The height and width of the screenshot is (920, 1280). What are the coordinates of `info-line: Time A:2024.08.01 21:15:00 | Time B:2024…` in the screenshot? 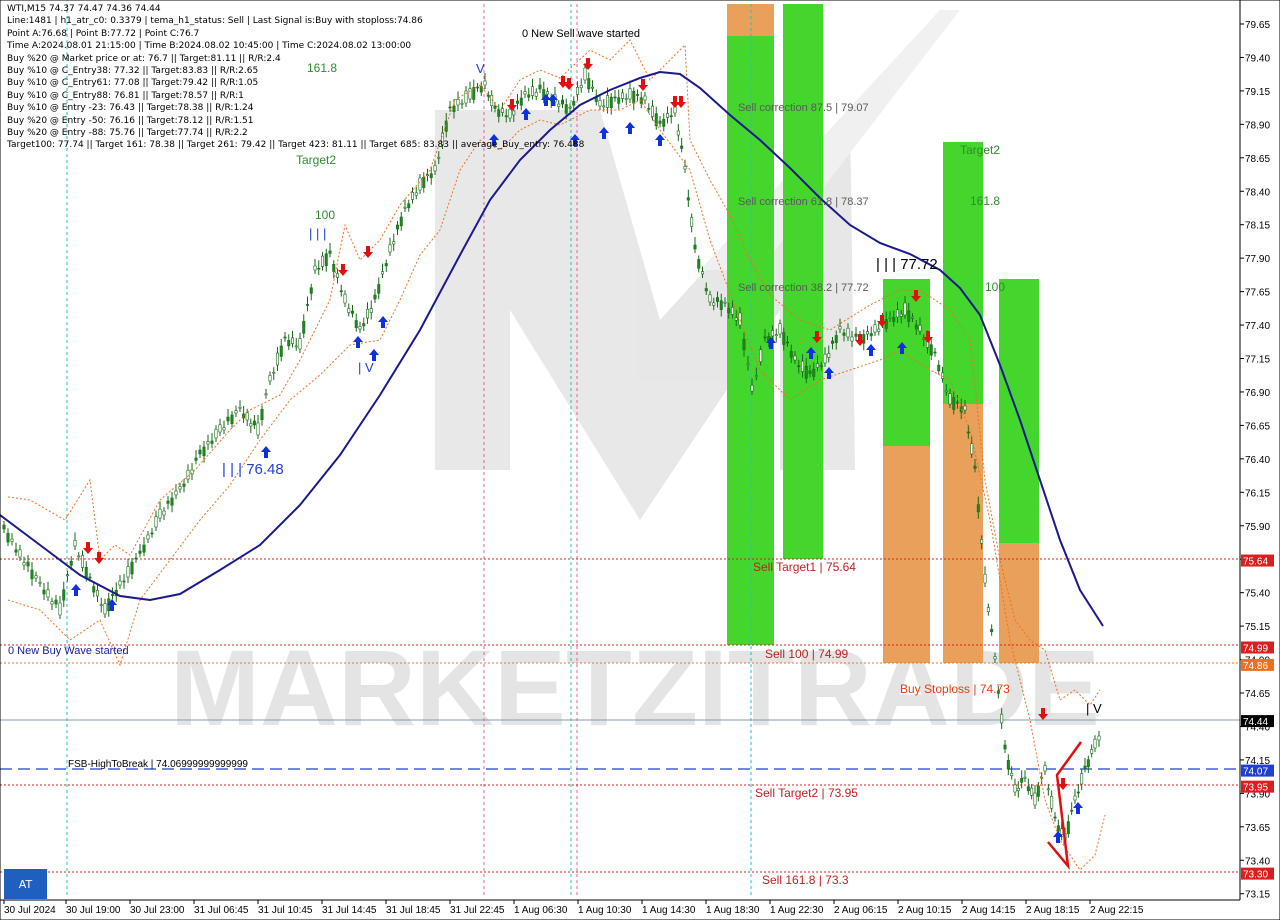 It's located at (209, 46).